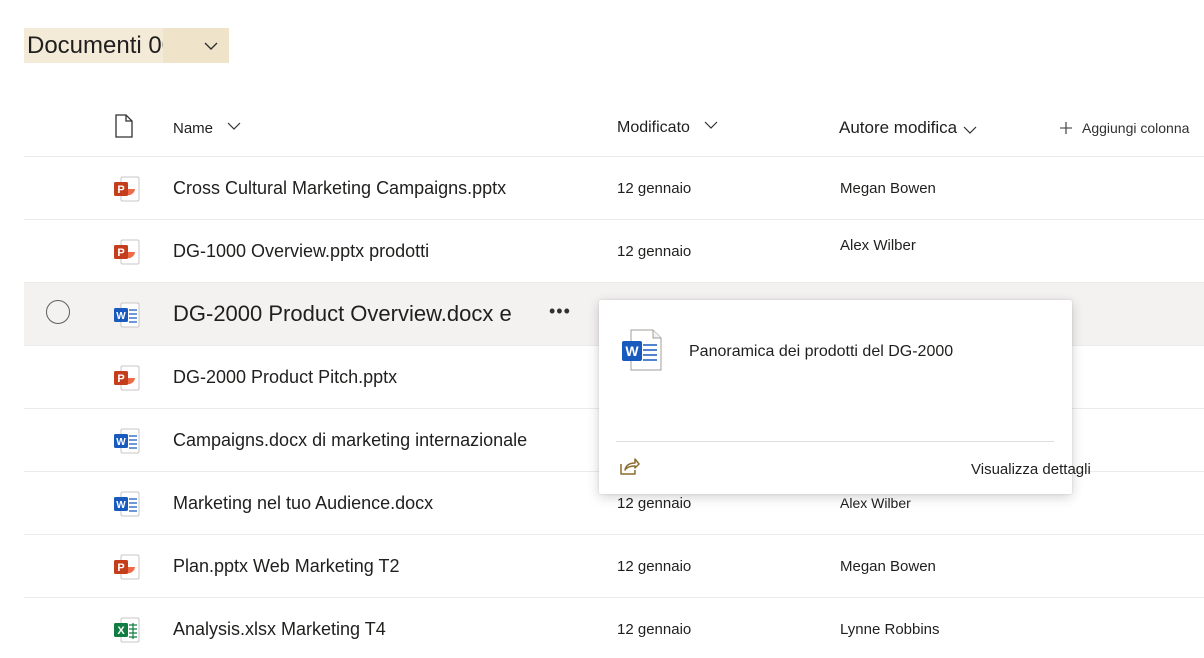 This screenshot has width=1204, height=658. Describe the element at coordinates (339, 188) in the screenshot. I see `file-name-link: Cross Cultural Marketing Campaigns.pptx` at that location.